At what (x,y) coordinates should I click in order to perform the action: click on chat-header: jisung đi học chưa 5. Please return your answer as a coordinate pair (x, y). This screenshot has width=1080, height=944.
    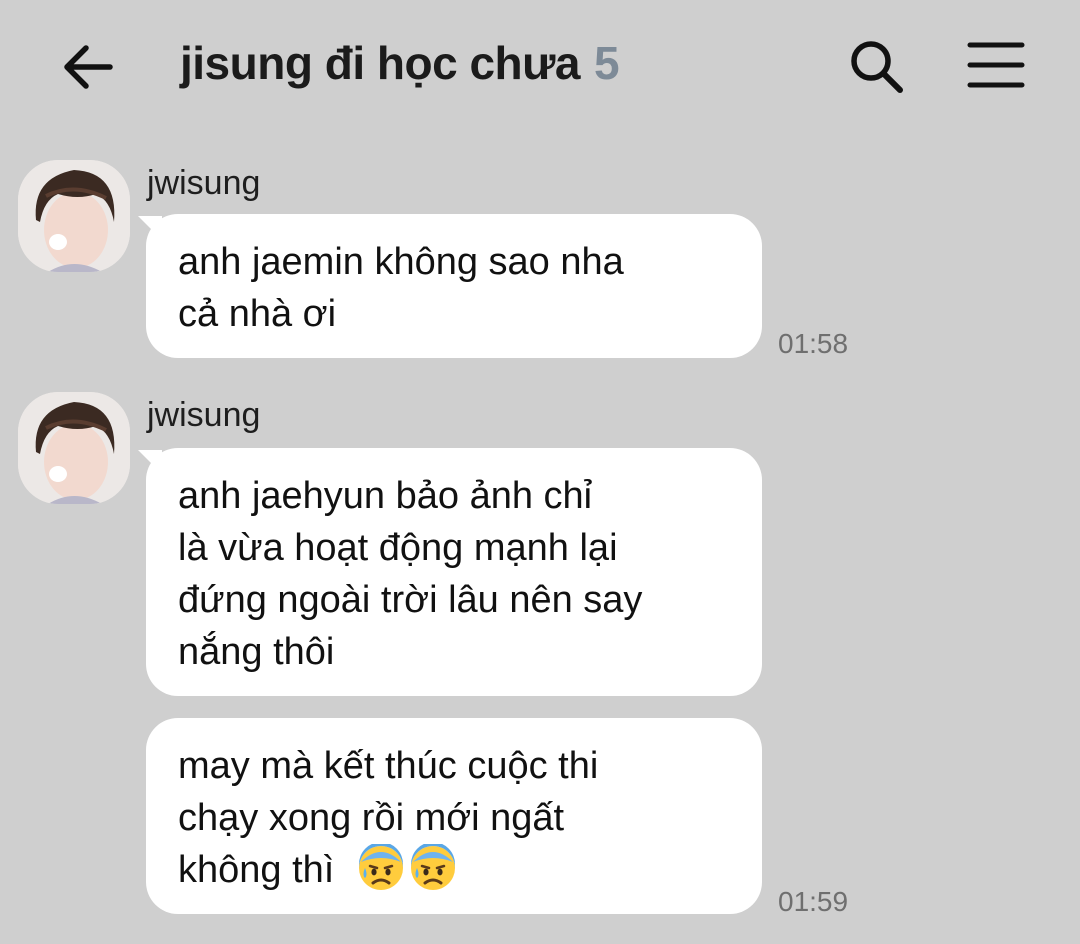
    Looking at the image, I should click on (540, 67).